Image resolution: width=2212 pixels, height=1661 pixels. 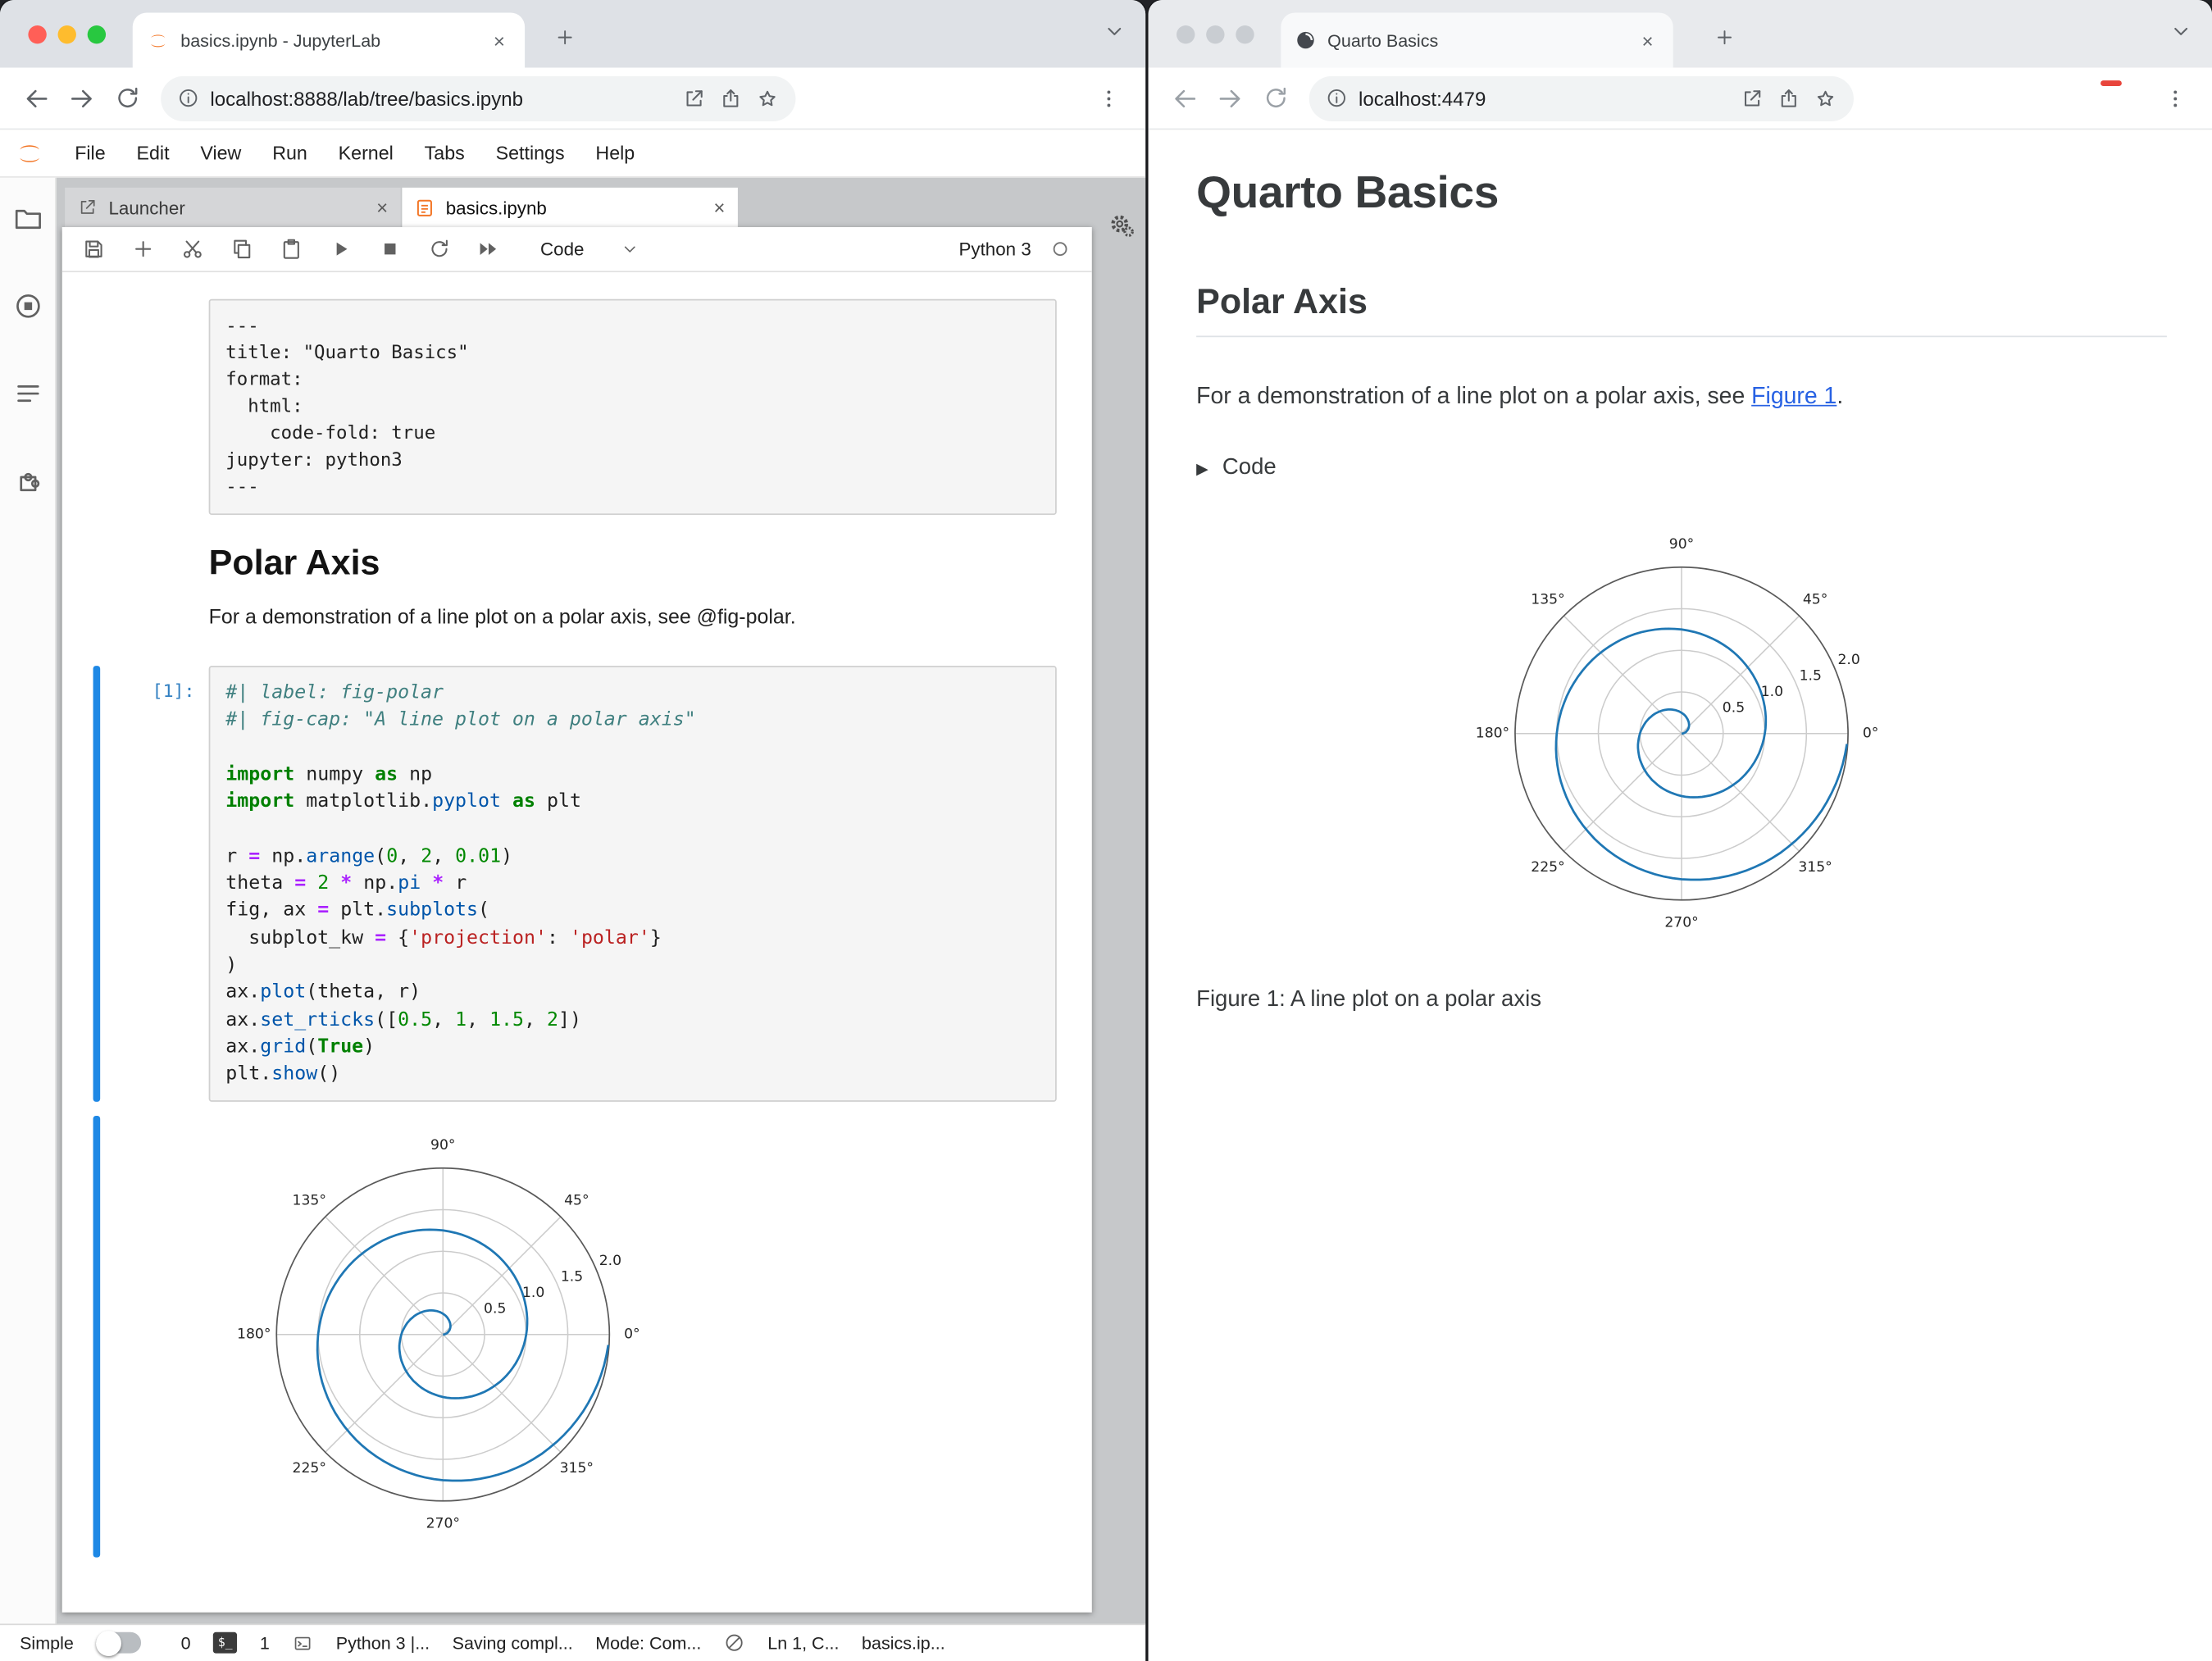 I want to click on restart-kernel-icon, so click(x=438, y=249).